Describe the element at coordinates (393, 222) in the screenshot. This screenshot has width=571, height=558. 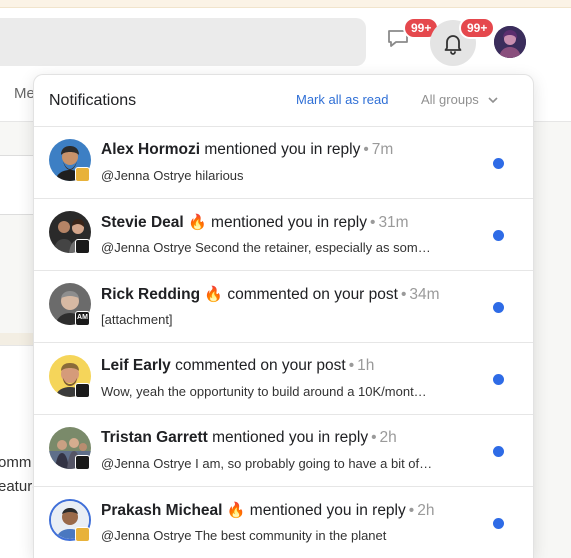
I see `notification-time: 31m` at that location.